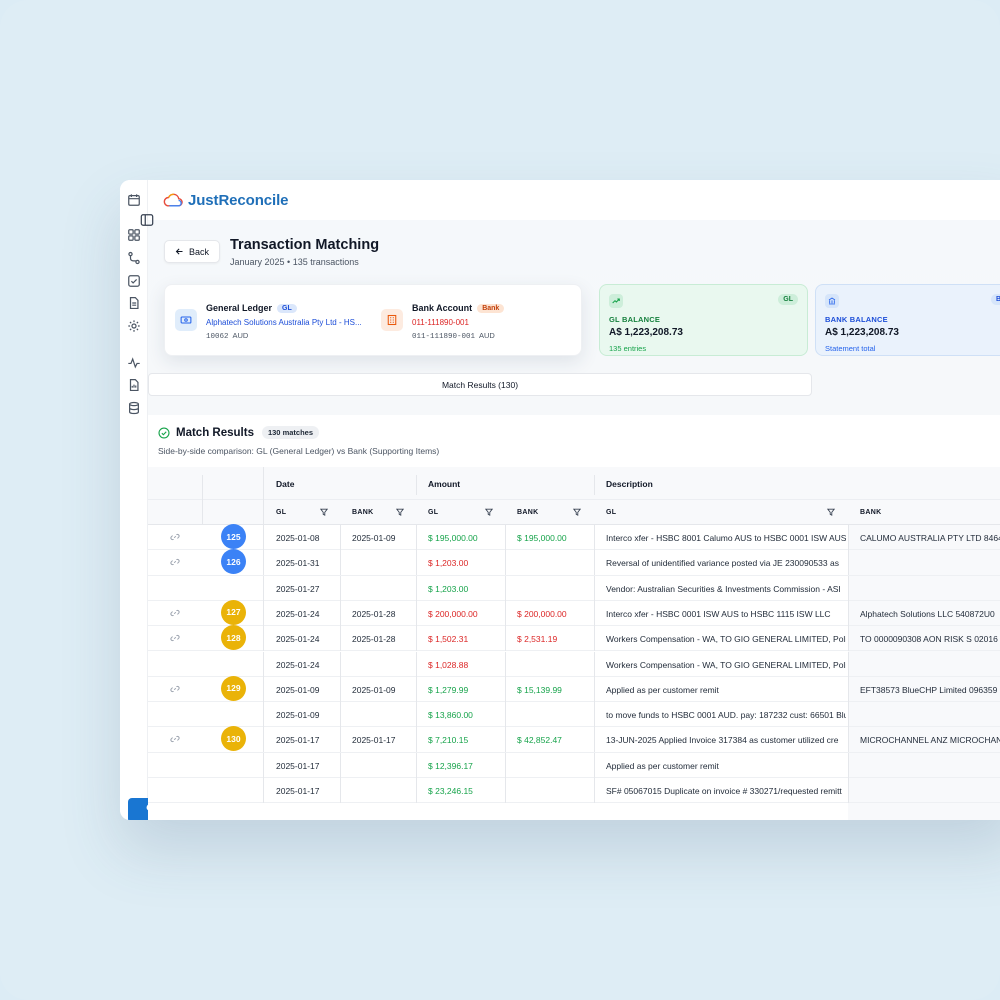 This screenshot has width=1000, height=1000. What do you see at coordinates (537, 639) in the screenshot?
I see `bank-amount-cell: $ 2,531.19` at bounding box center [537, 639].